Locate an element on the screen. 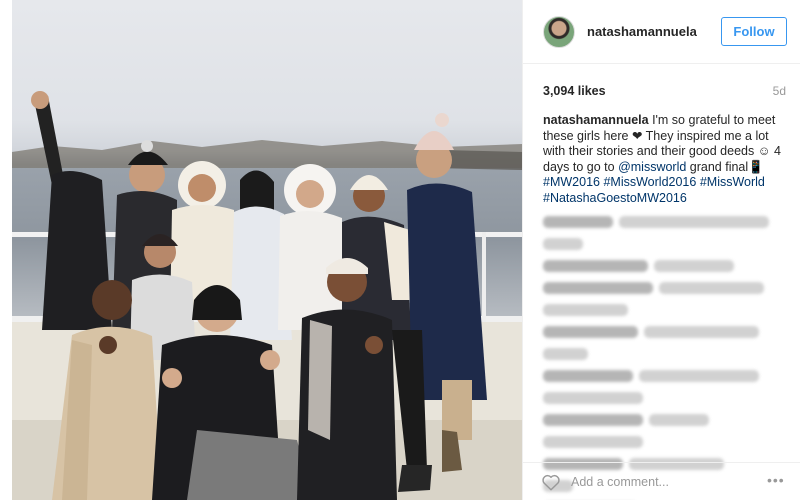 Image resolution: width=800 pixels, height=500 pixels. comment-bar: ••• is located at coordinates (661, 481).